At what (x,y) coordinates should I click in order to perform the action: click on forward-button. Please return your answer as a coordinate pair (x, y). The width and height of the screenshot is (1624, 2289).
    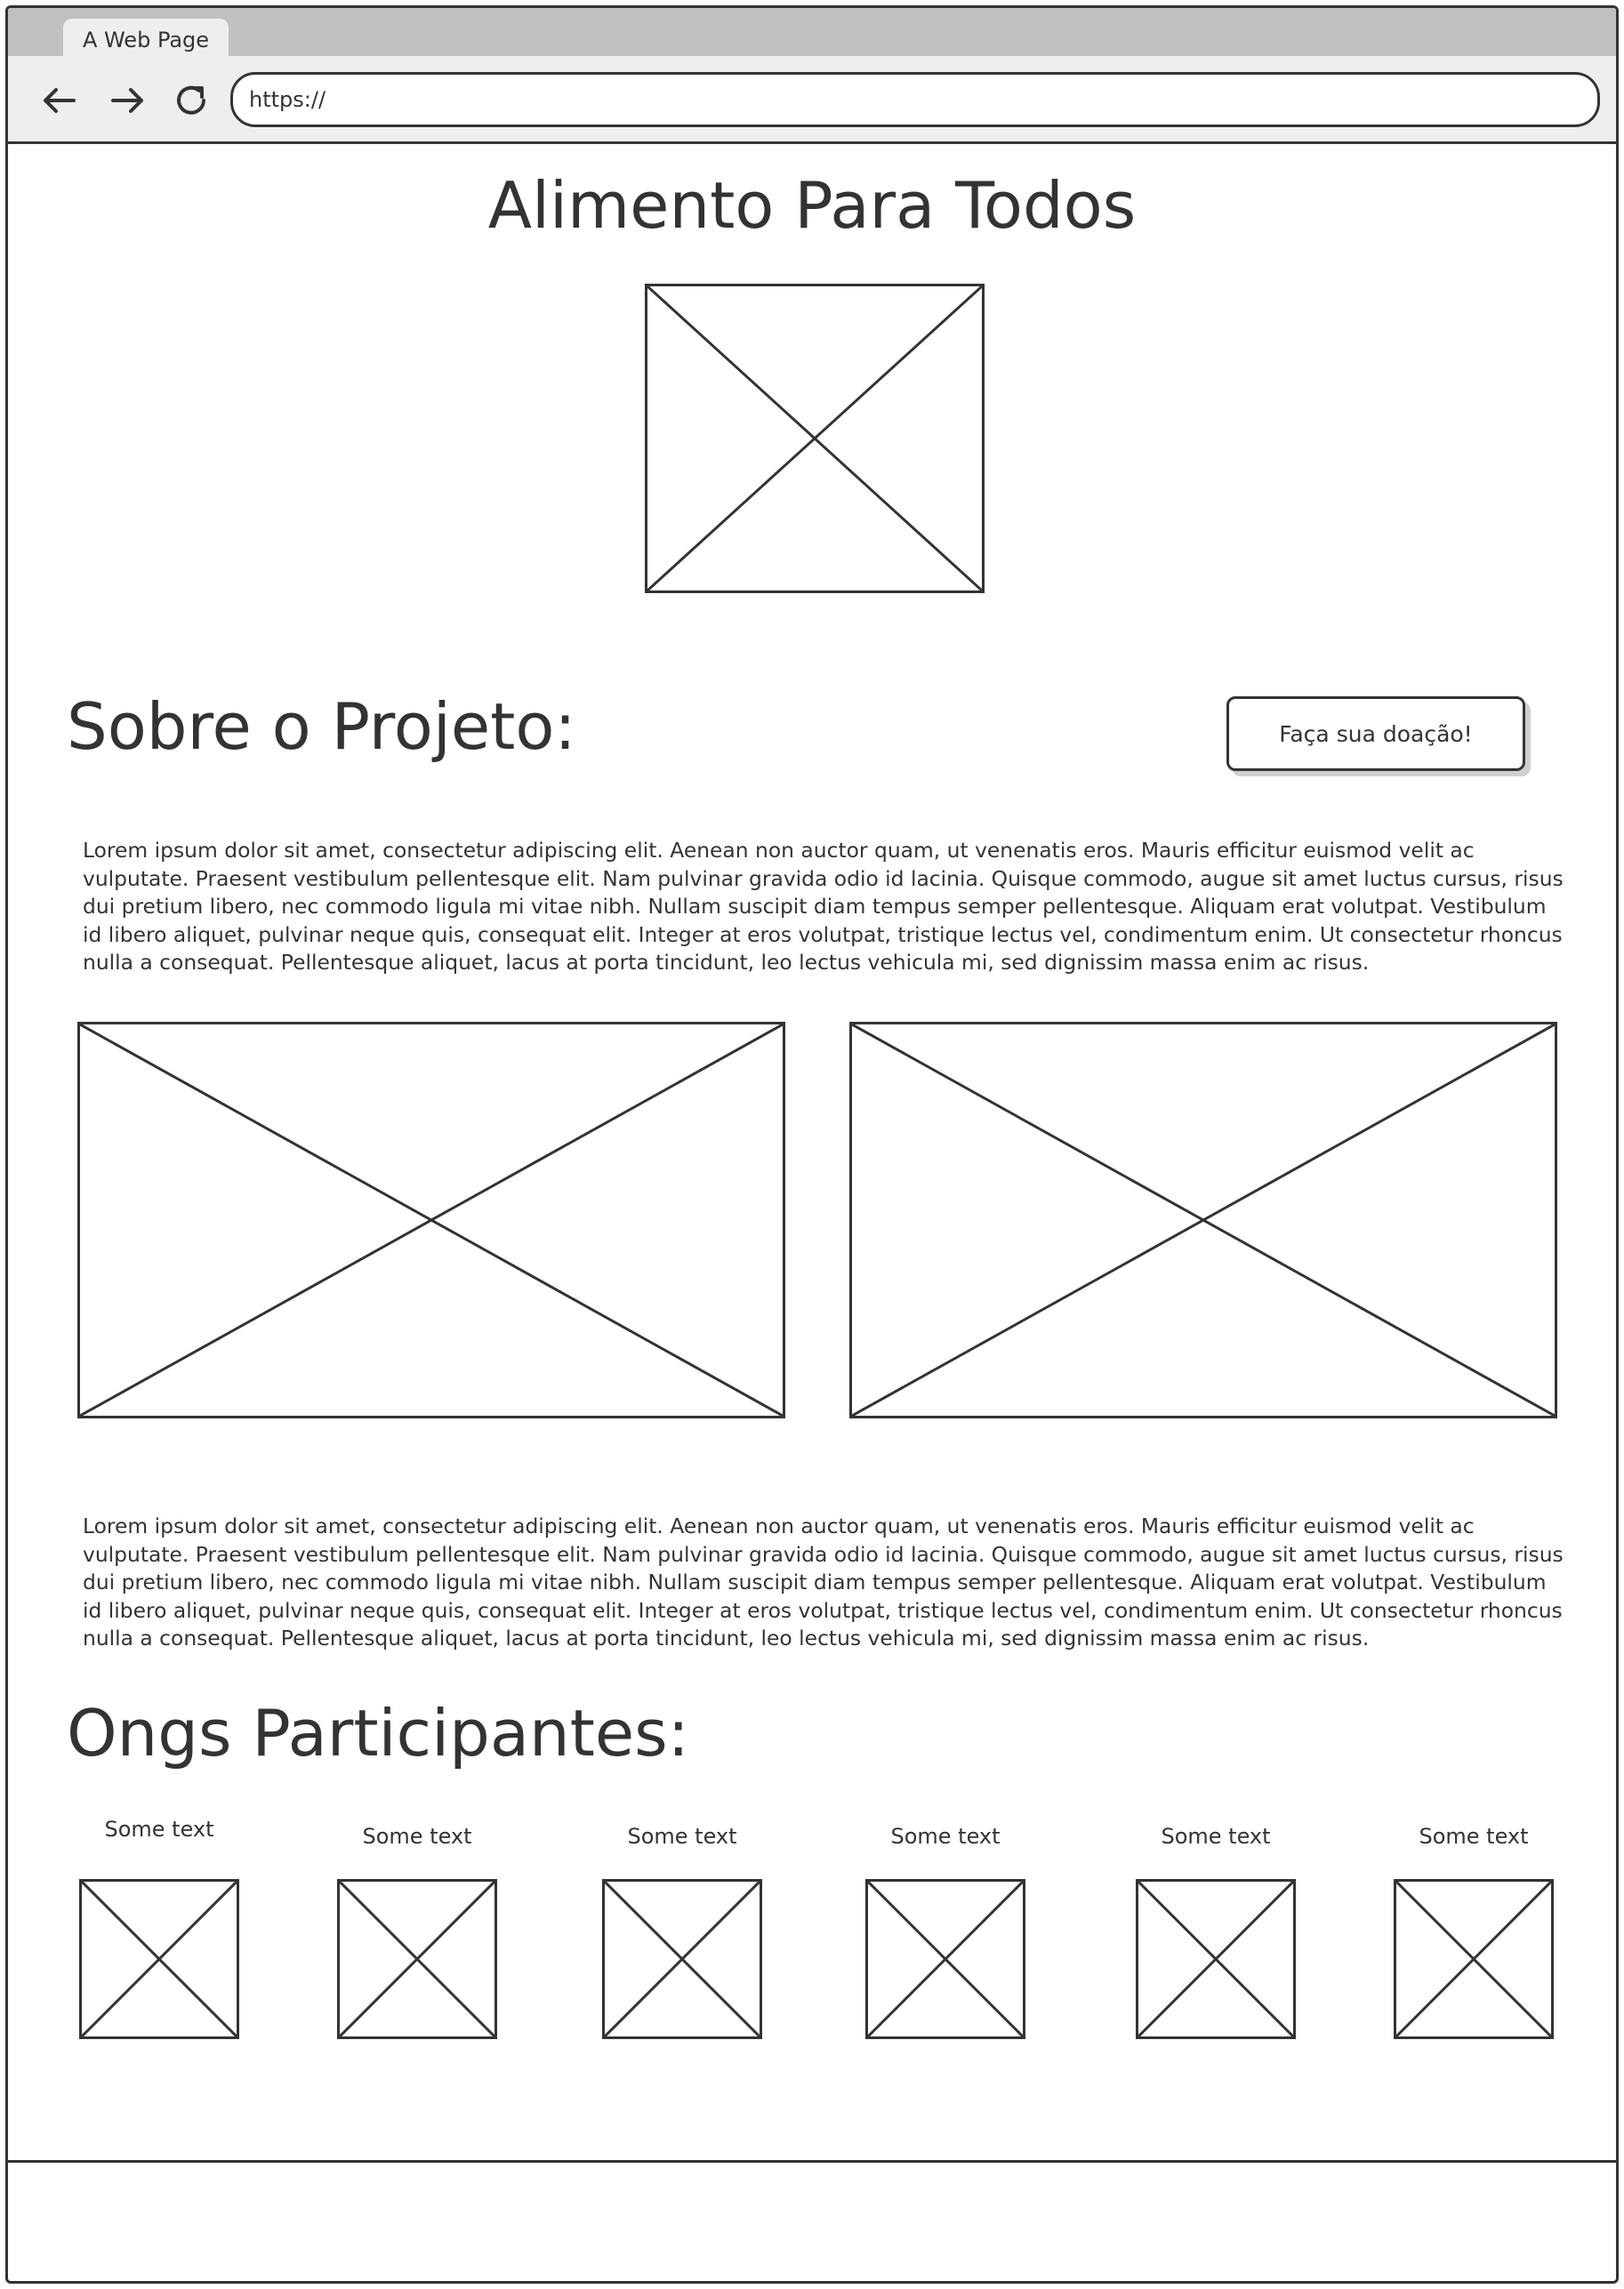
    Looking at the image, I should click on (128, 101).